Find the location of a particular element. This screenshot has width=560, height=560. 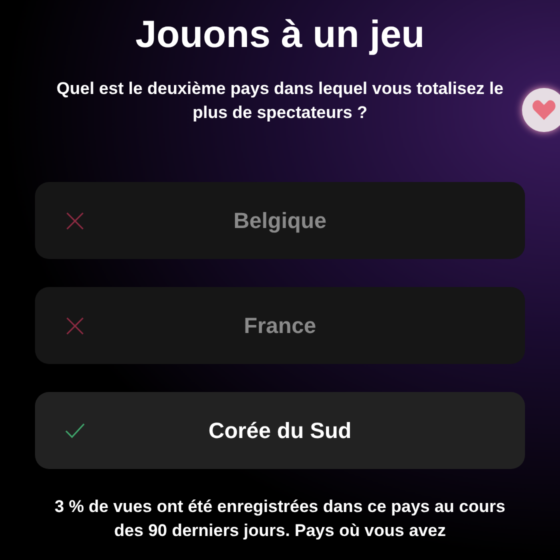

answer-option: Belgique is located at coordinates (280, 220).